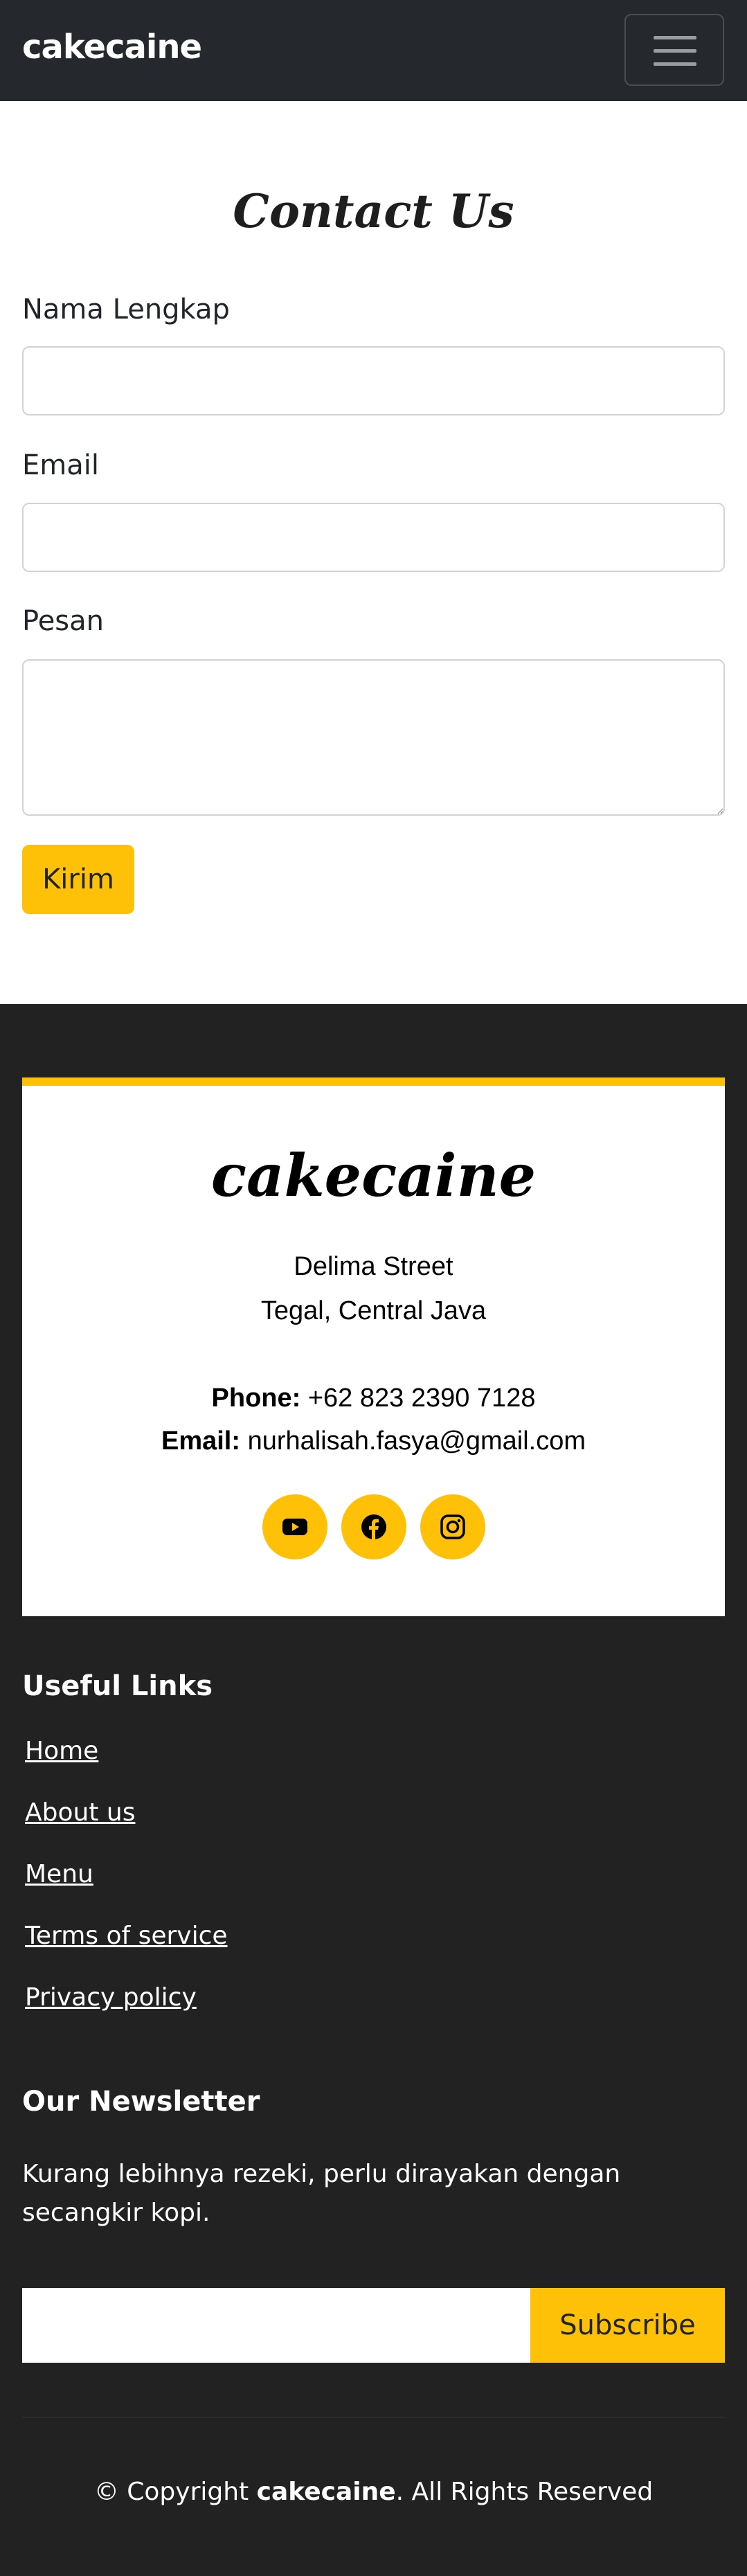 This screenshot has width=747, height=2576. I want to click on footer-link-privacy: Privacy policy, so click(111, 1998).